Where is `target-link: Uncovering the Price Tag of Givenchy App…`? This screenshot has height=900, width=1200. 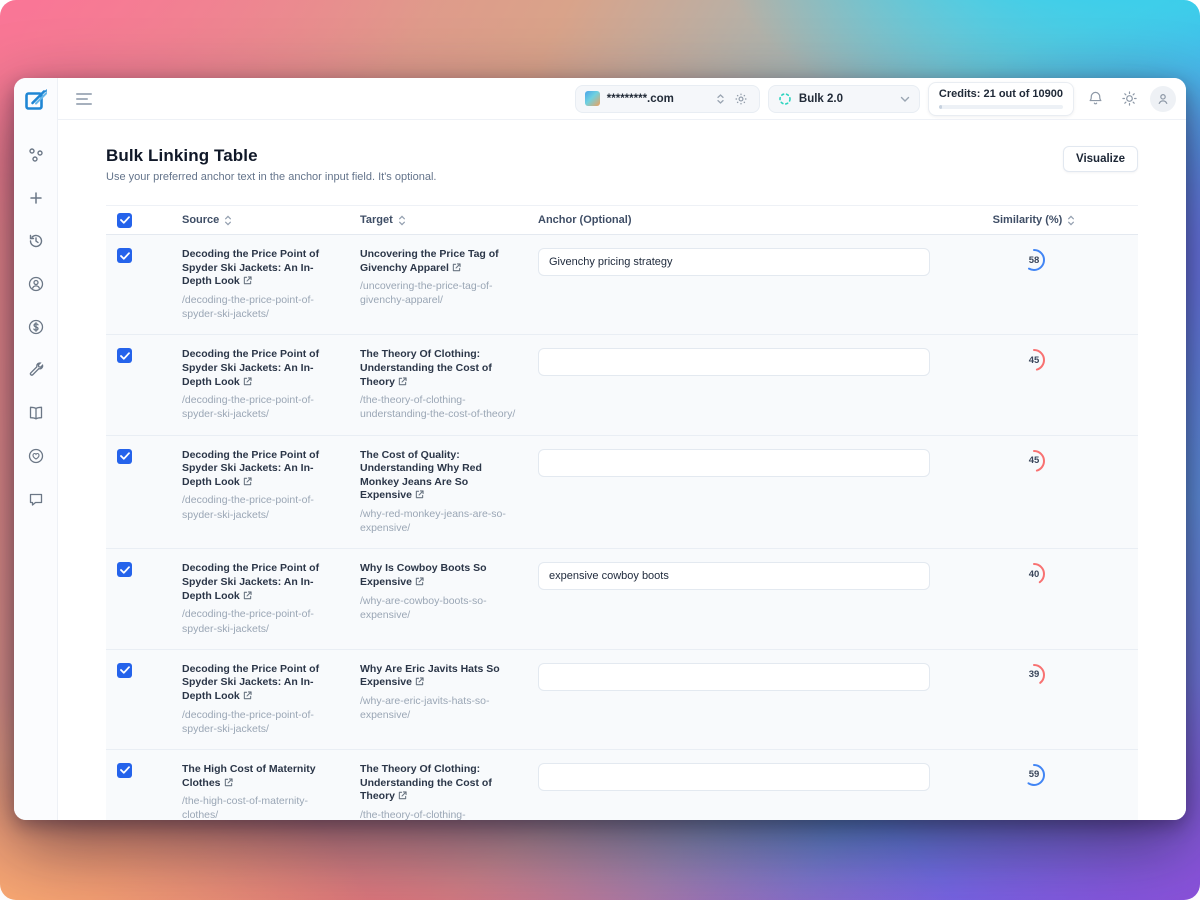 target-link: Uncovering the Price Tag of Givenchy App… is located at coordinates (438, 261).